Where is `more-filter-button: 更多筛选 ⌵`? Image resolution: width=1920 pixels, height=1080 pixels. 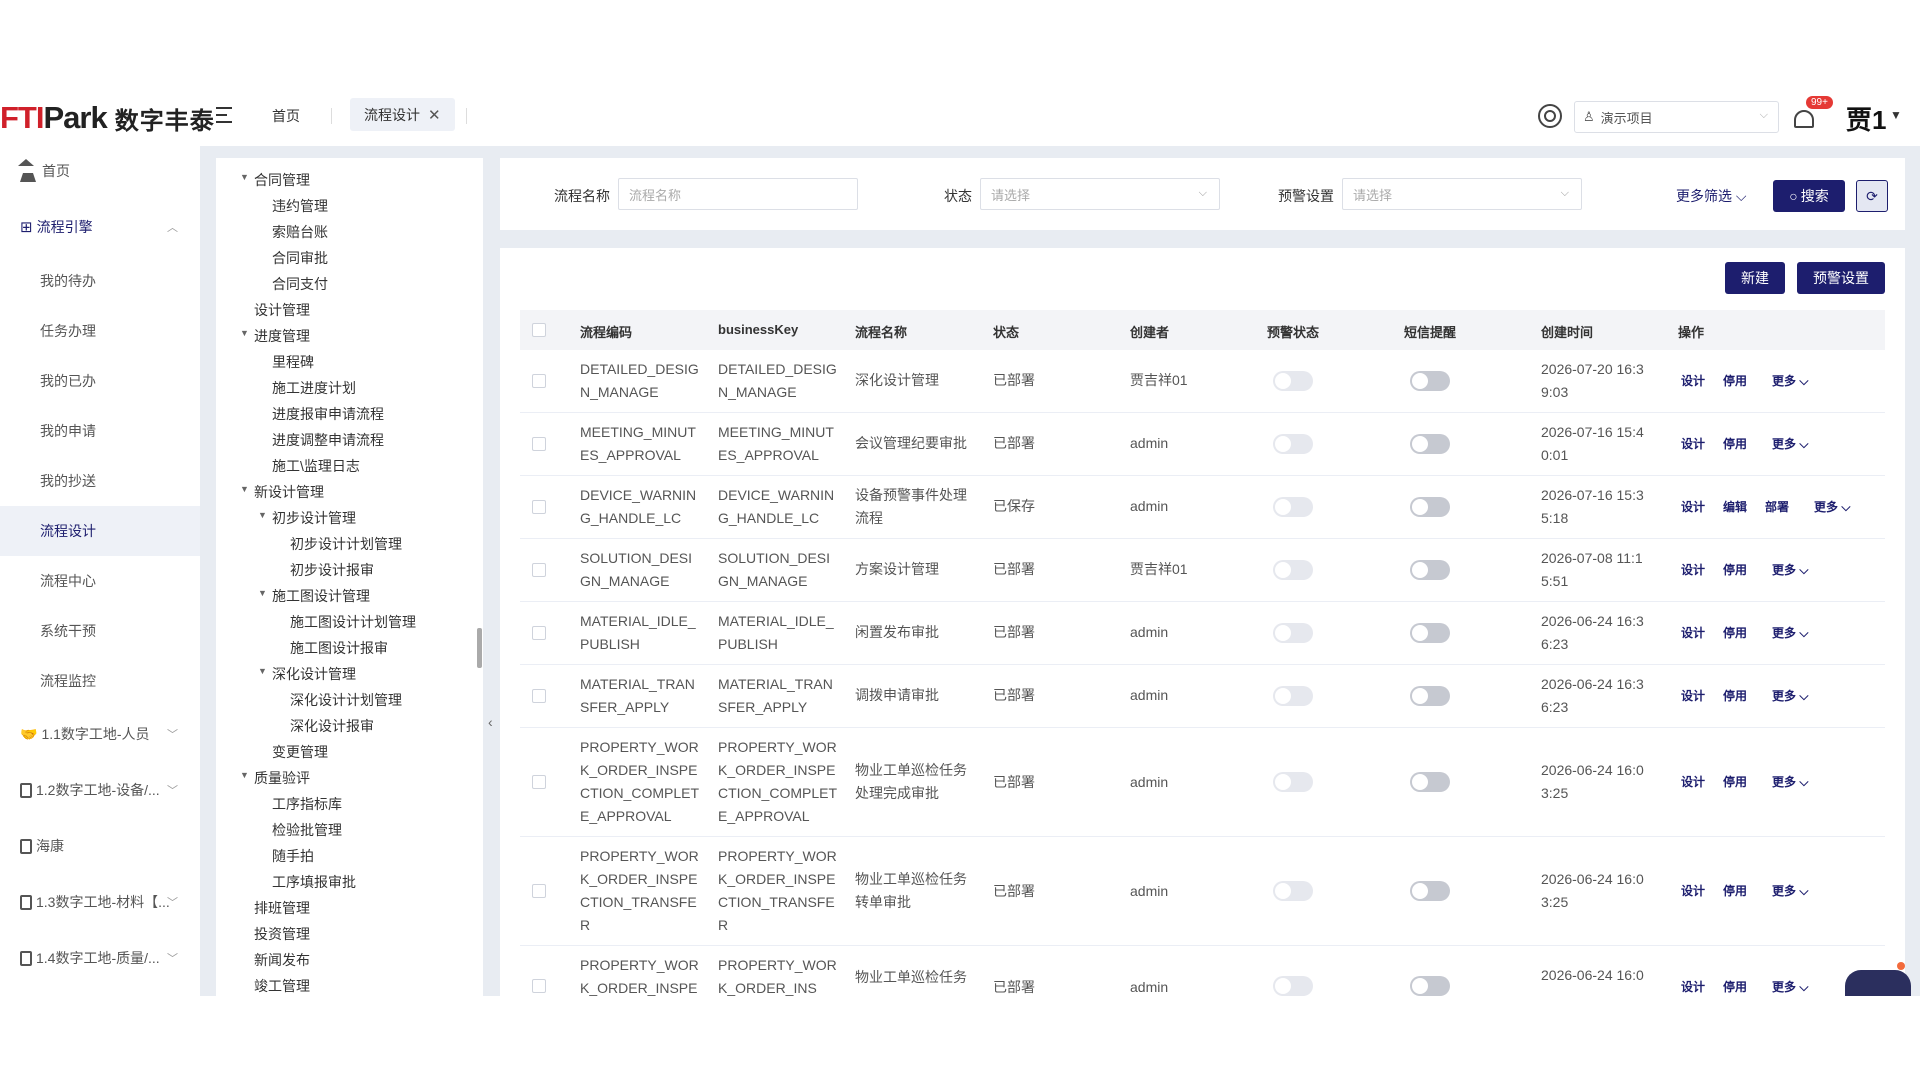 more-filter-button: 更多筛选 ⌵ is located at coordinates (1711, 196).